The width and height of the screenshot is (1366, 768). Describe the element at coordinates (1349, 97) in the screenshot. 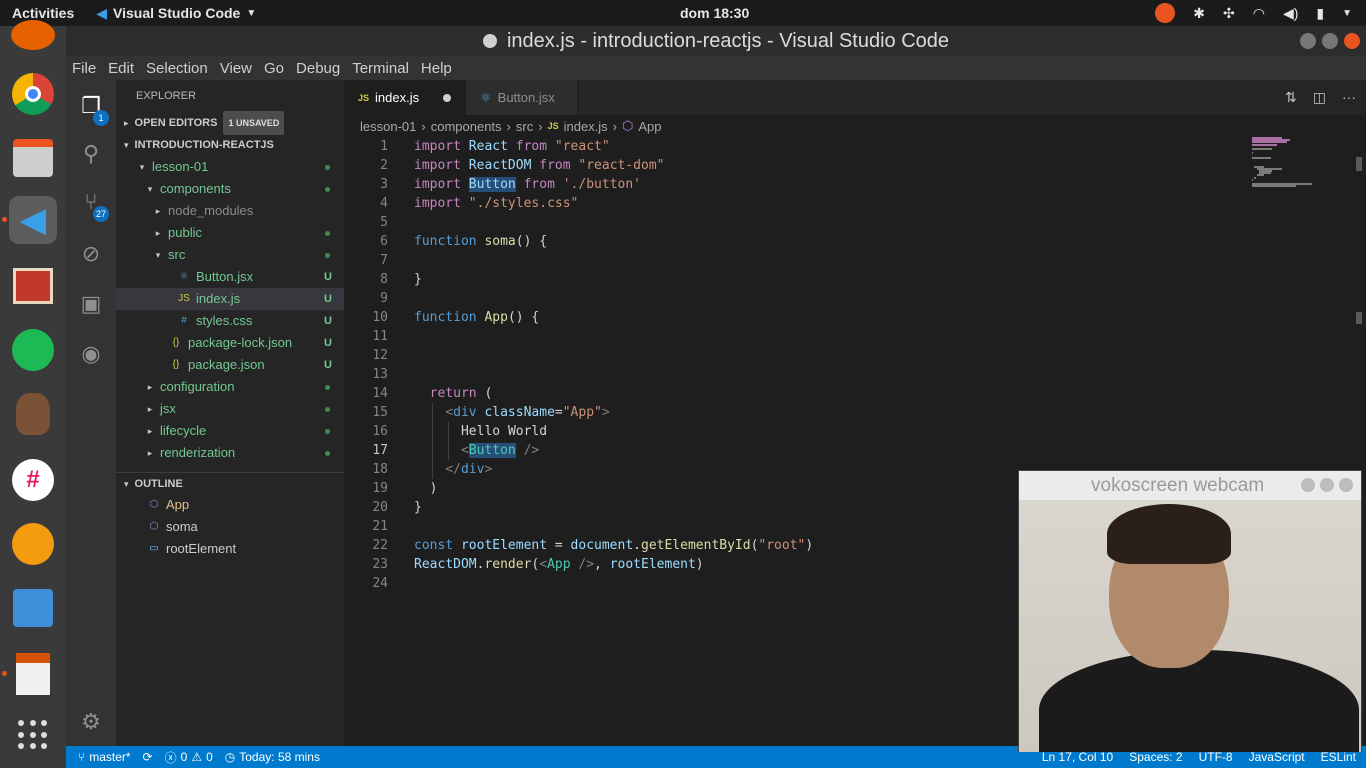

I see `more-actions-icon: ···` at that location.